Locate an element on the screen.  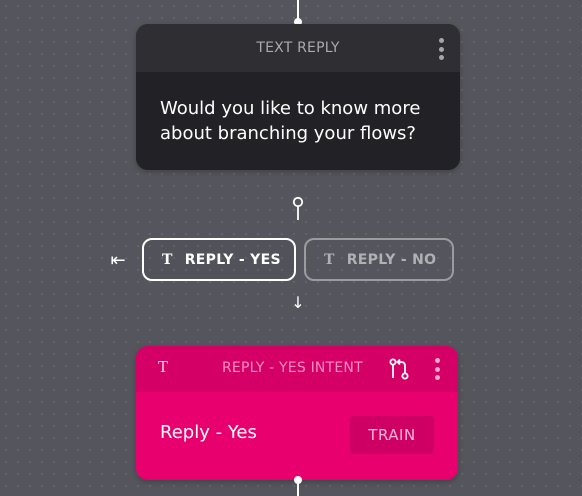
intent-title: REPLY - YES INTENT is located at coordinates (292, 368).